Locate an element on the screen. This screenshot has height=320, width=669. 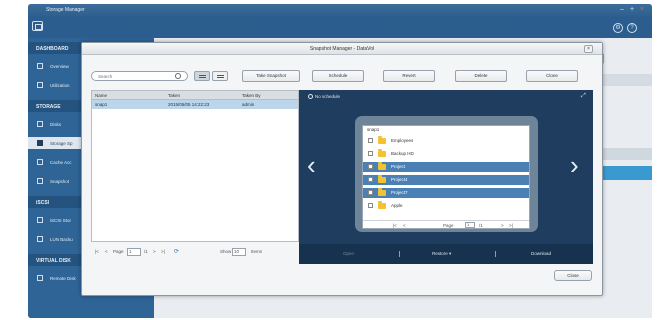
search-icon is located at coordinates (178, 76).